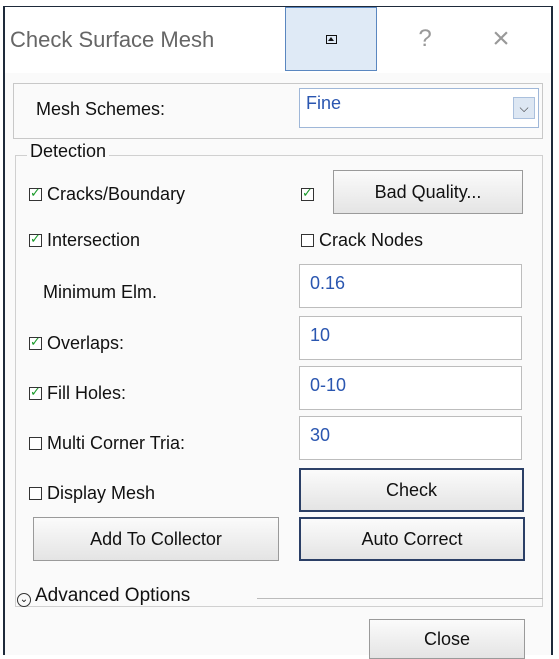 The height and width of the screenshot is (659, 559). What do you see at coordinates (86, 343) in the screenshot?
I see `overlaps-label: Overlaps:` at bounding box center [86, 343].